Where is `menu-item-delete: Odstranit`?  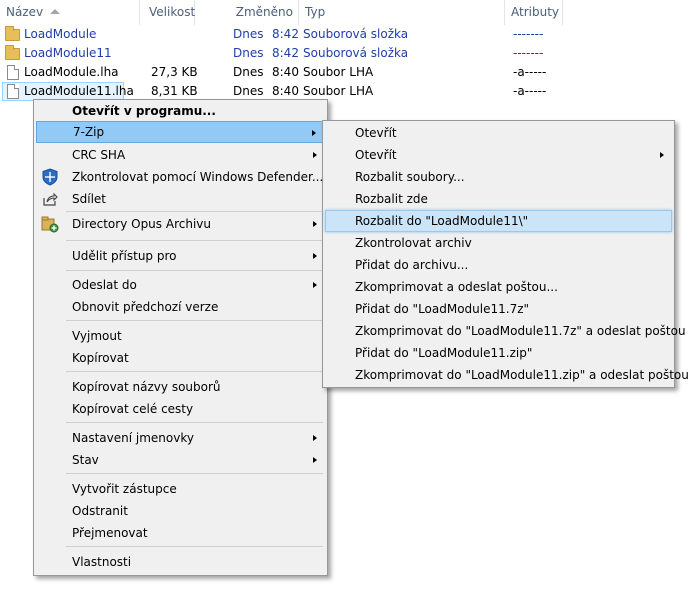 menu-item-delete: Odstranit is located at coordinates (180, 511).